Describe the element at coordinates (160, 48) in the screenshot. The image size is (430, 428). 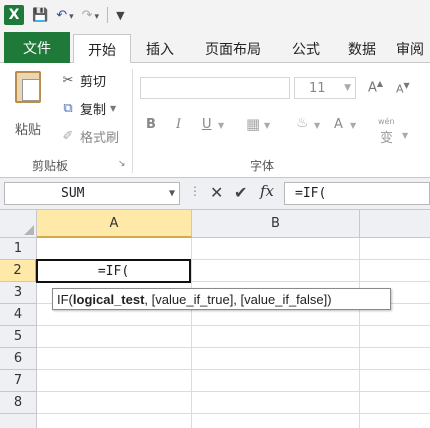
I see `tab-insert: 插入` at that location.